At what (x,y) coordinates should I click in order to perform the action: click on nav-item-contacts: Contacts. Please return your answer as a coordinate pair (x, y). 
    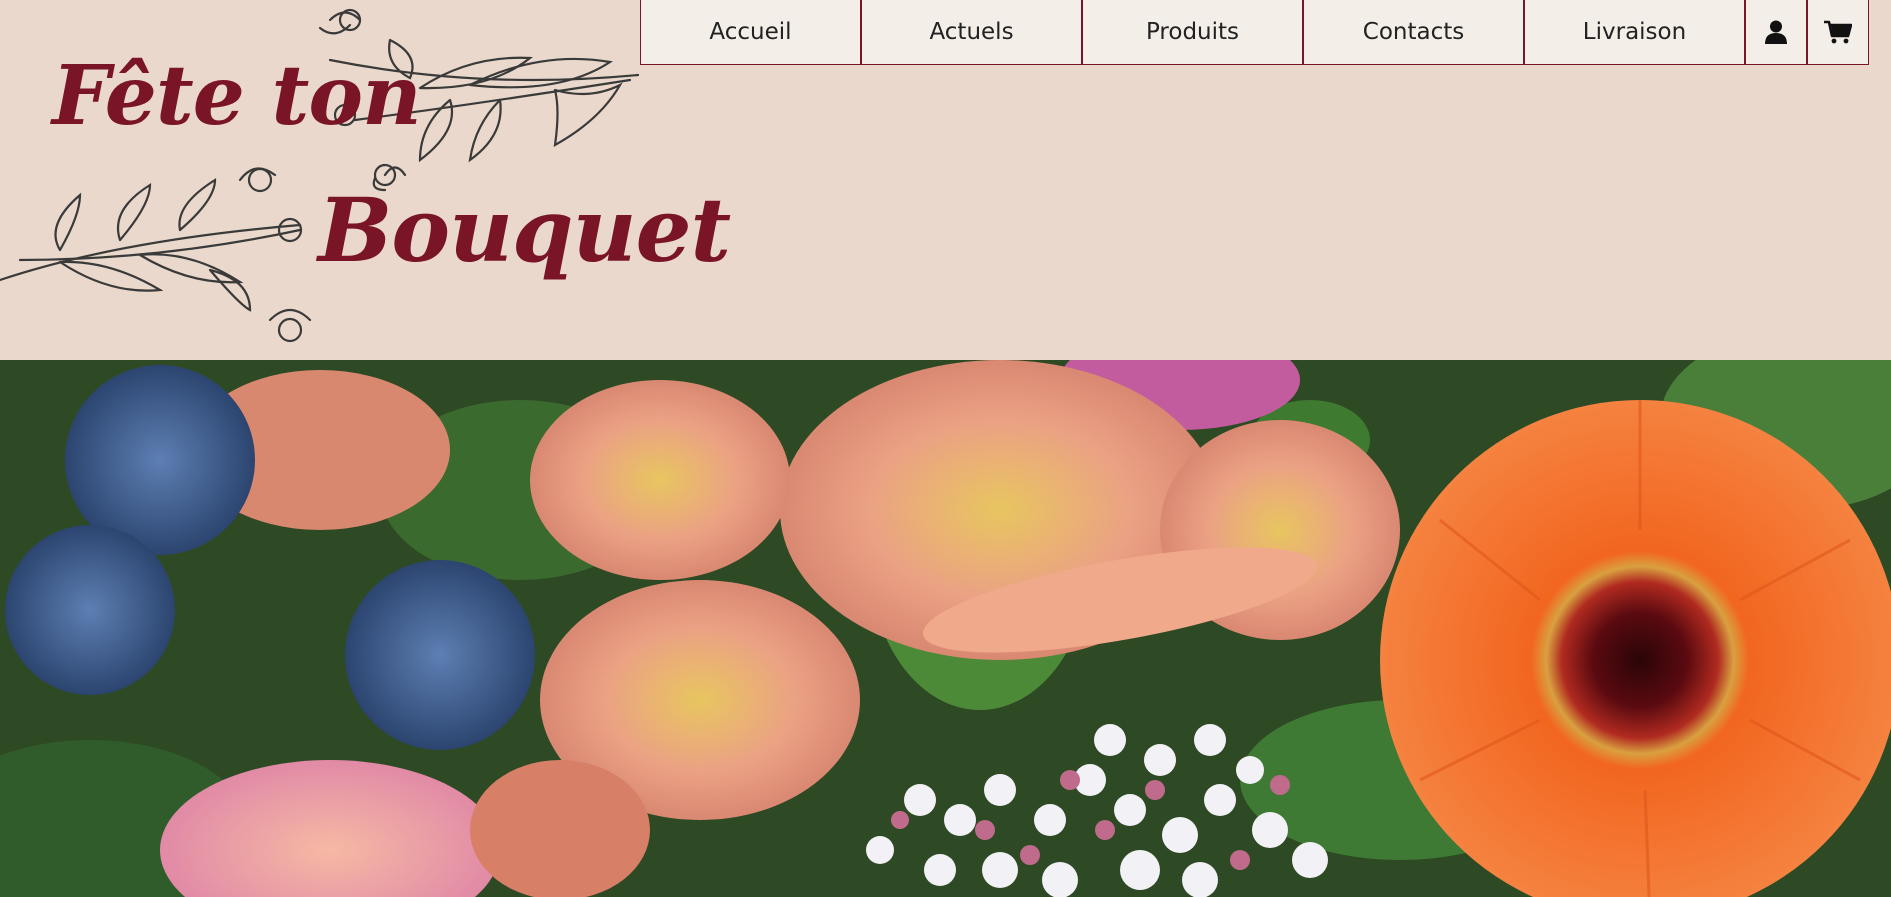
    Looking at the image, I should click on (1413, 32).